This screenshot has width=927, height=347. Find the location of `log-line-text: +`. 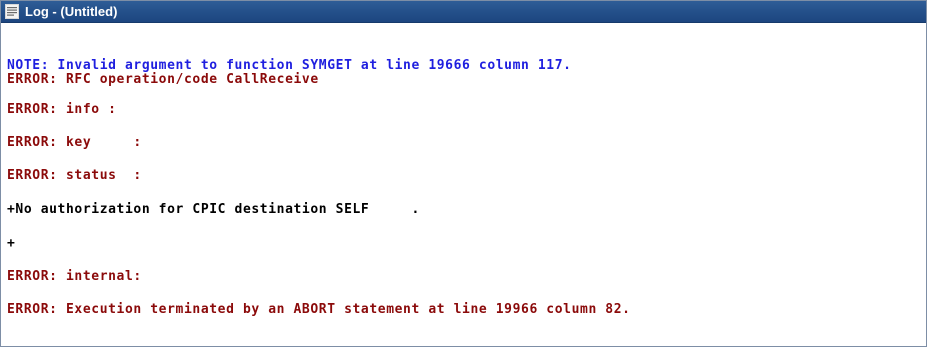

log-line-text: + is located at coordinates (11, 243).